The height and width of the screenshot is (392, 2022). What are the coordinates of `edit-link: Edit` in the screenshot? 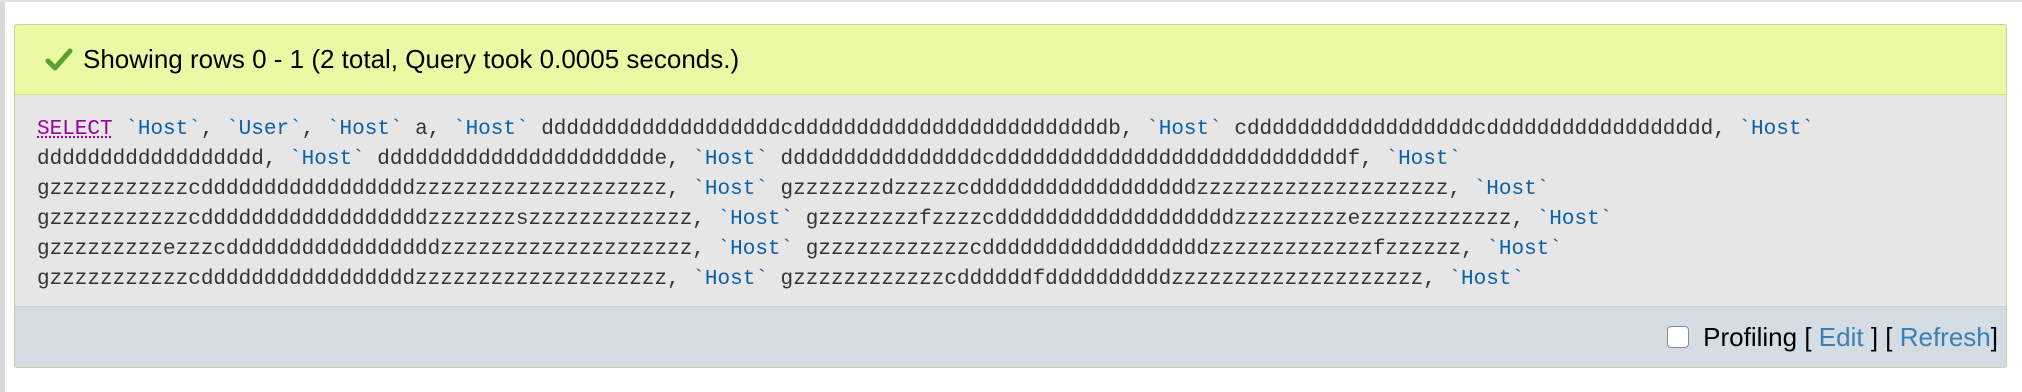 It's located at (1841, 337).